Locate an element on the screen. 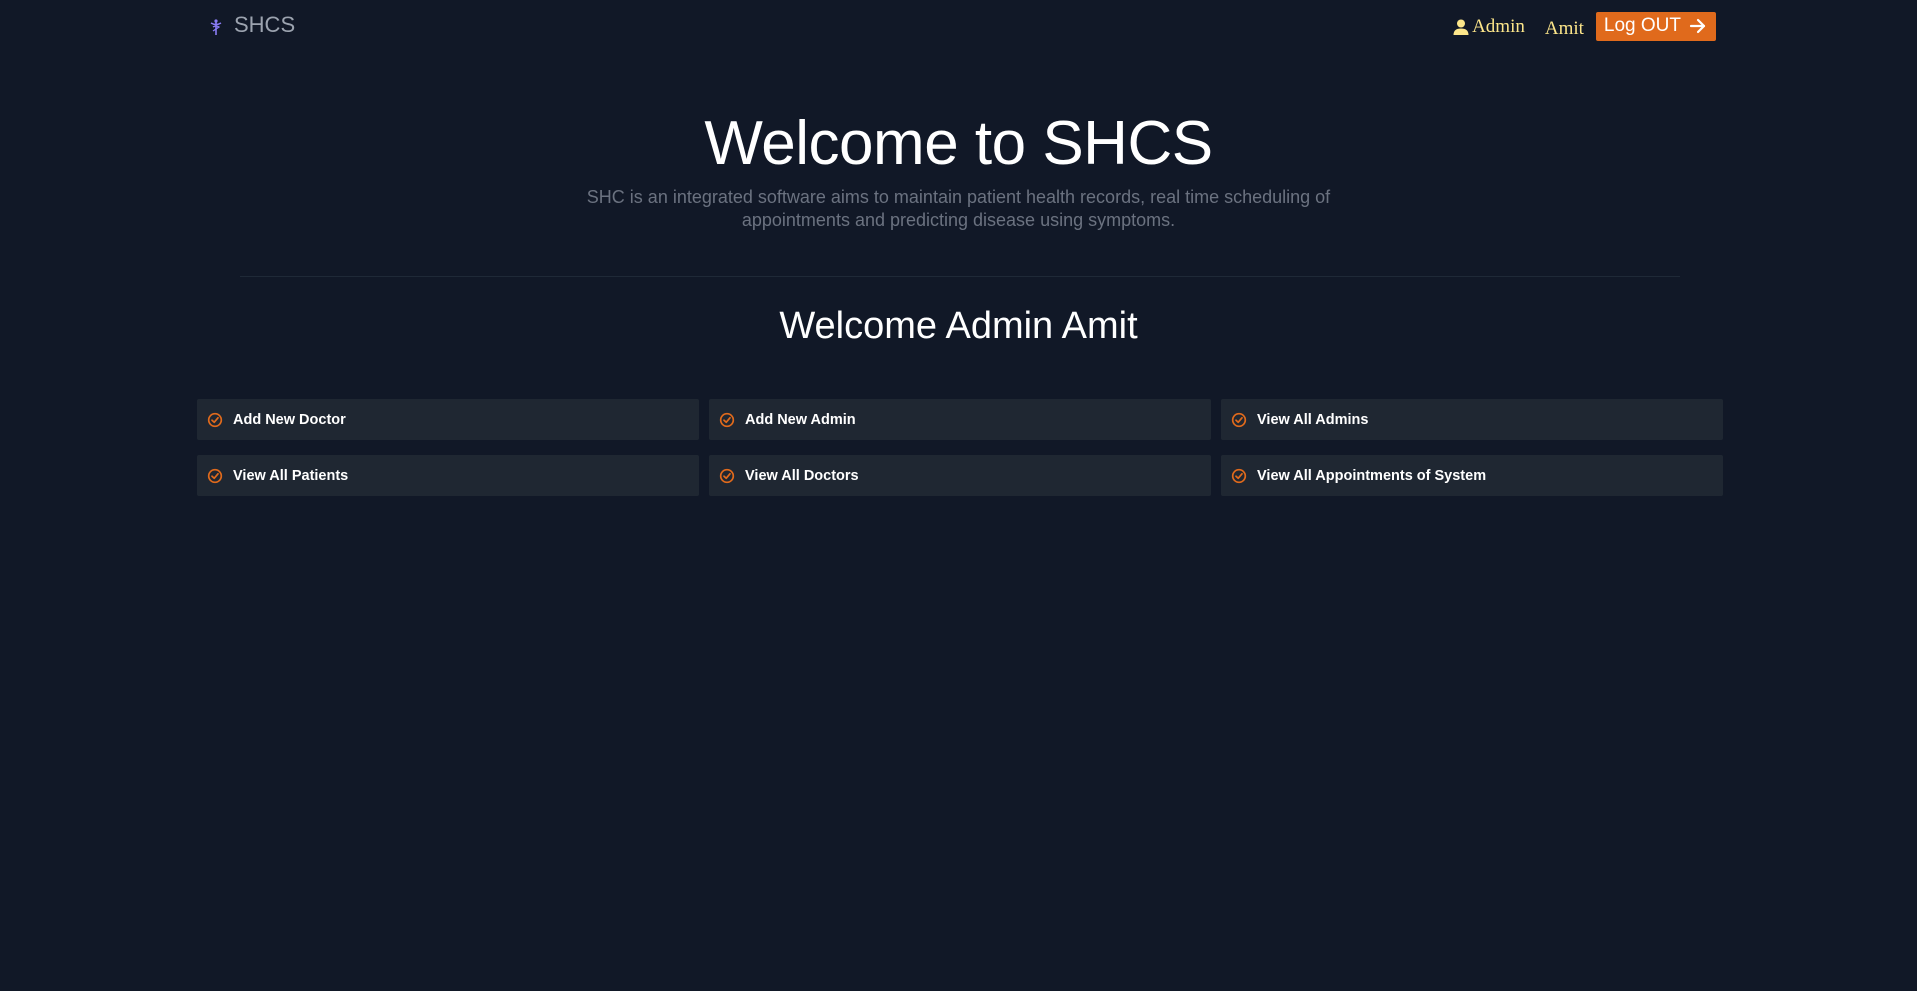 This screenshot has height=991, width=1917. logout-button: Log OUT is located at coordinates (1655, 26).